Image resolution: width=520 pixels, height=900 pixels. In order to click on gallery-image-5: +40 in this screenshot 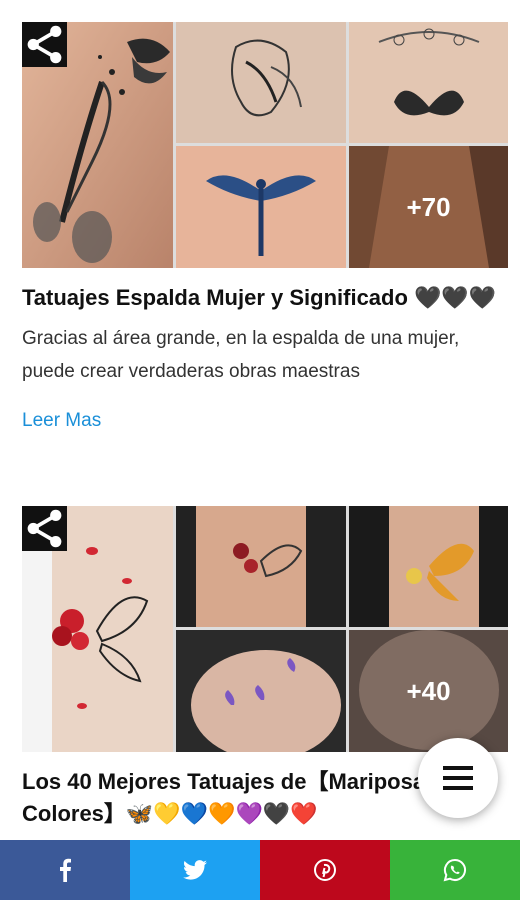, I will do `click(428, 691)`.